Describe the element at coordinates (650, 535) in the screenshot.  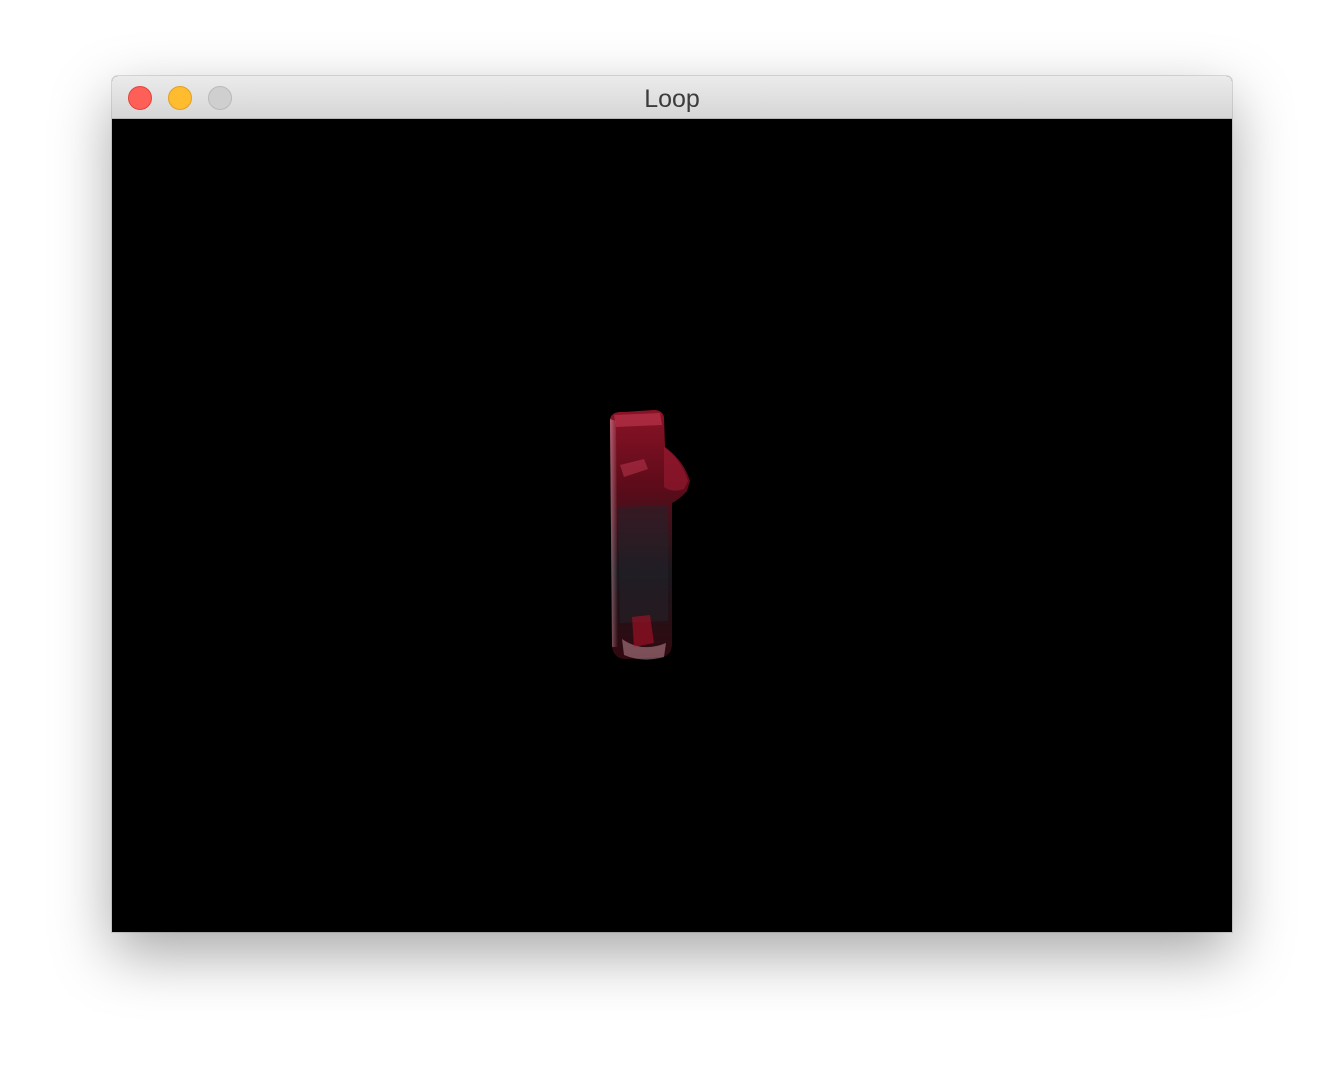
I see `rendered-figure` at that location.